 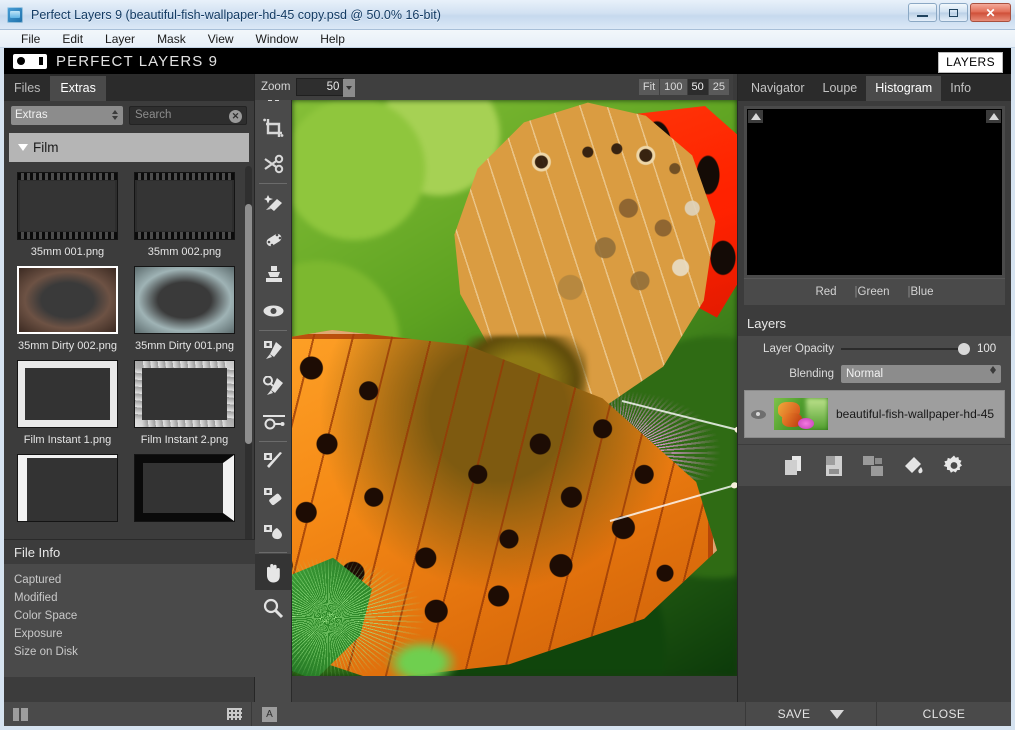 I want to click on tab-files: Files, so click(x=27, y=88).